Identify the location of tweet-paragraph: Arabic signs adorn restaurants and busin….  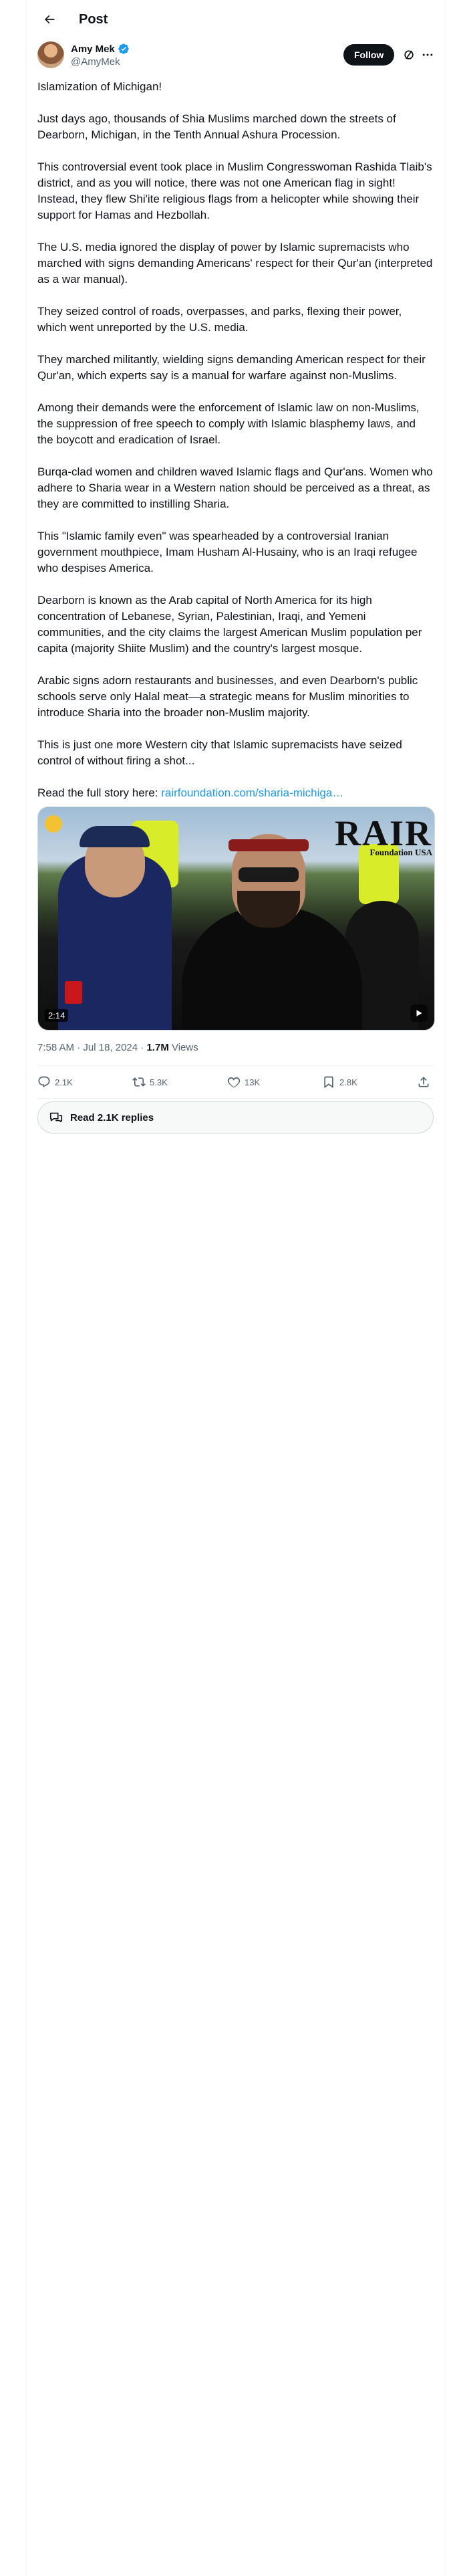
(227, 696).